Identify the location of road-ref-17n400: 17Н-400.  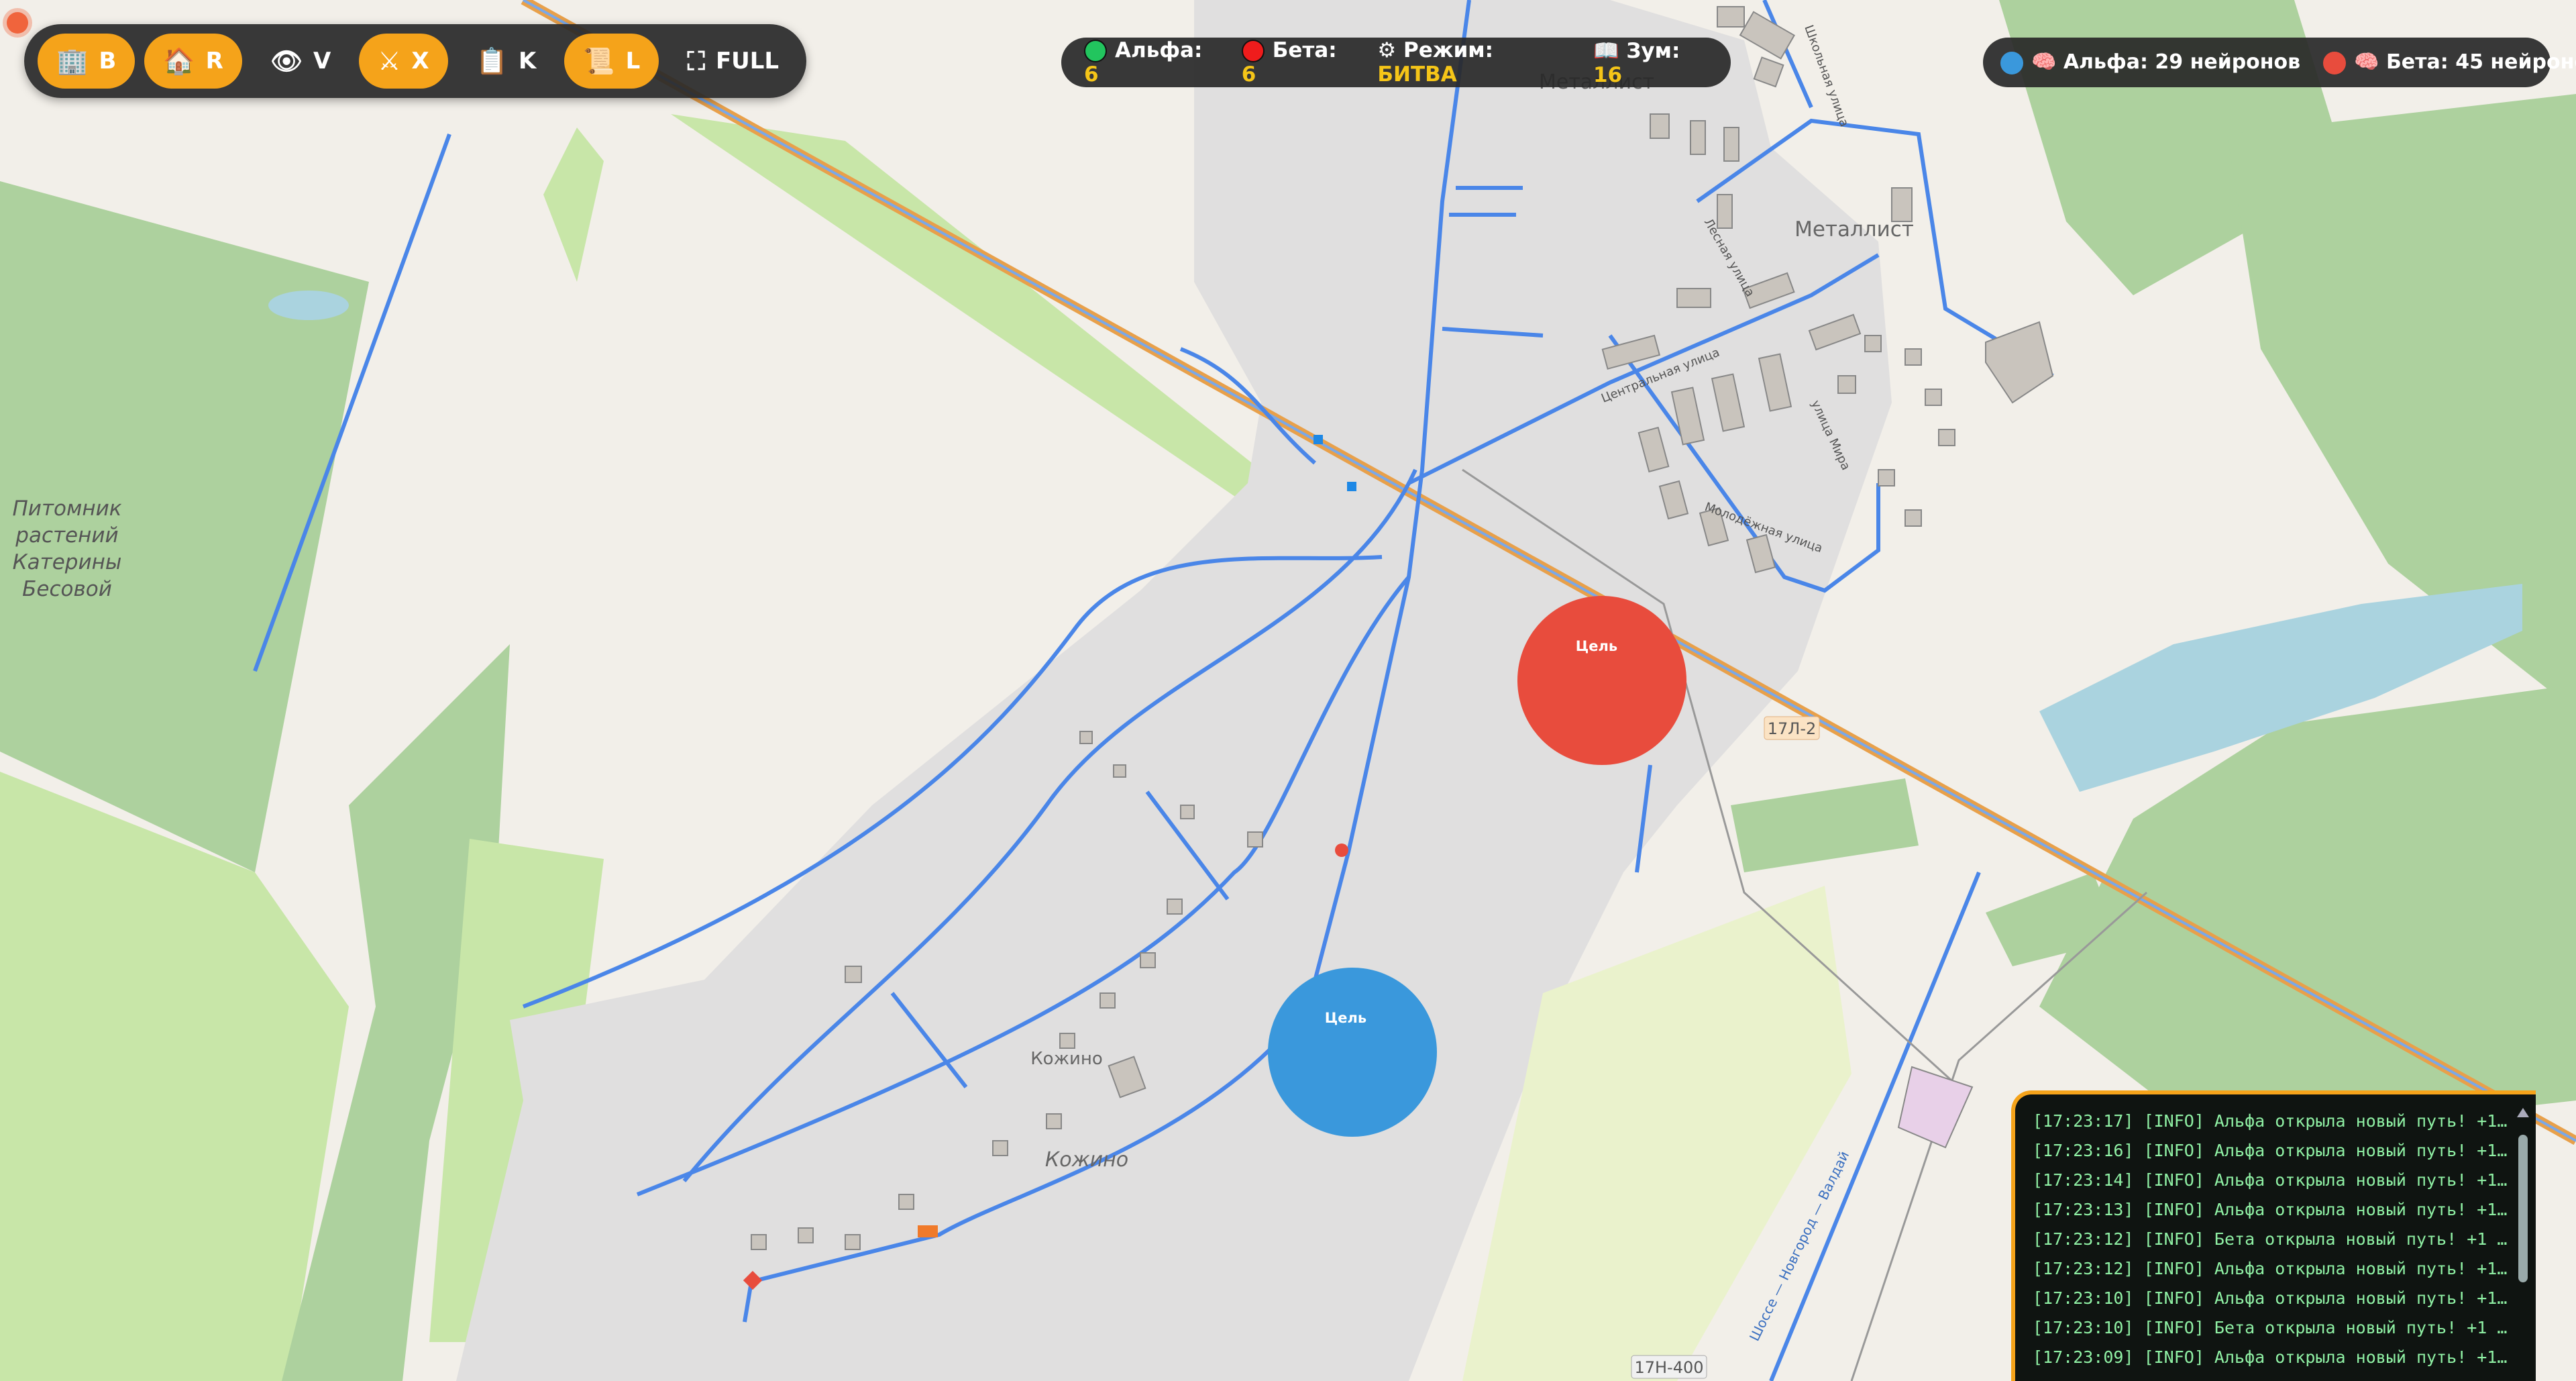
(1668, 1367).